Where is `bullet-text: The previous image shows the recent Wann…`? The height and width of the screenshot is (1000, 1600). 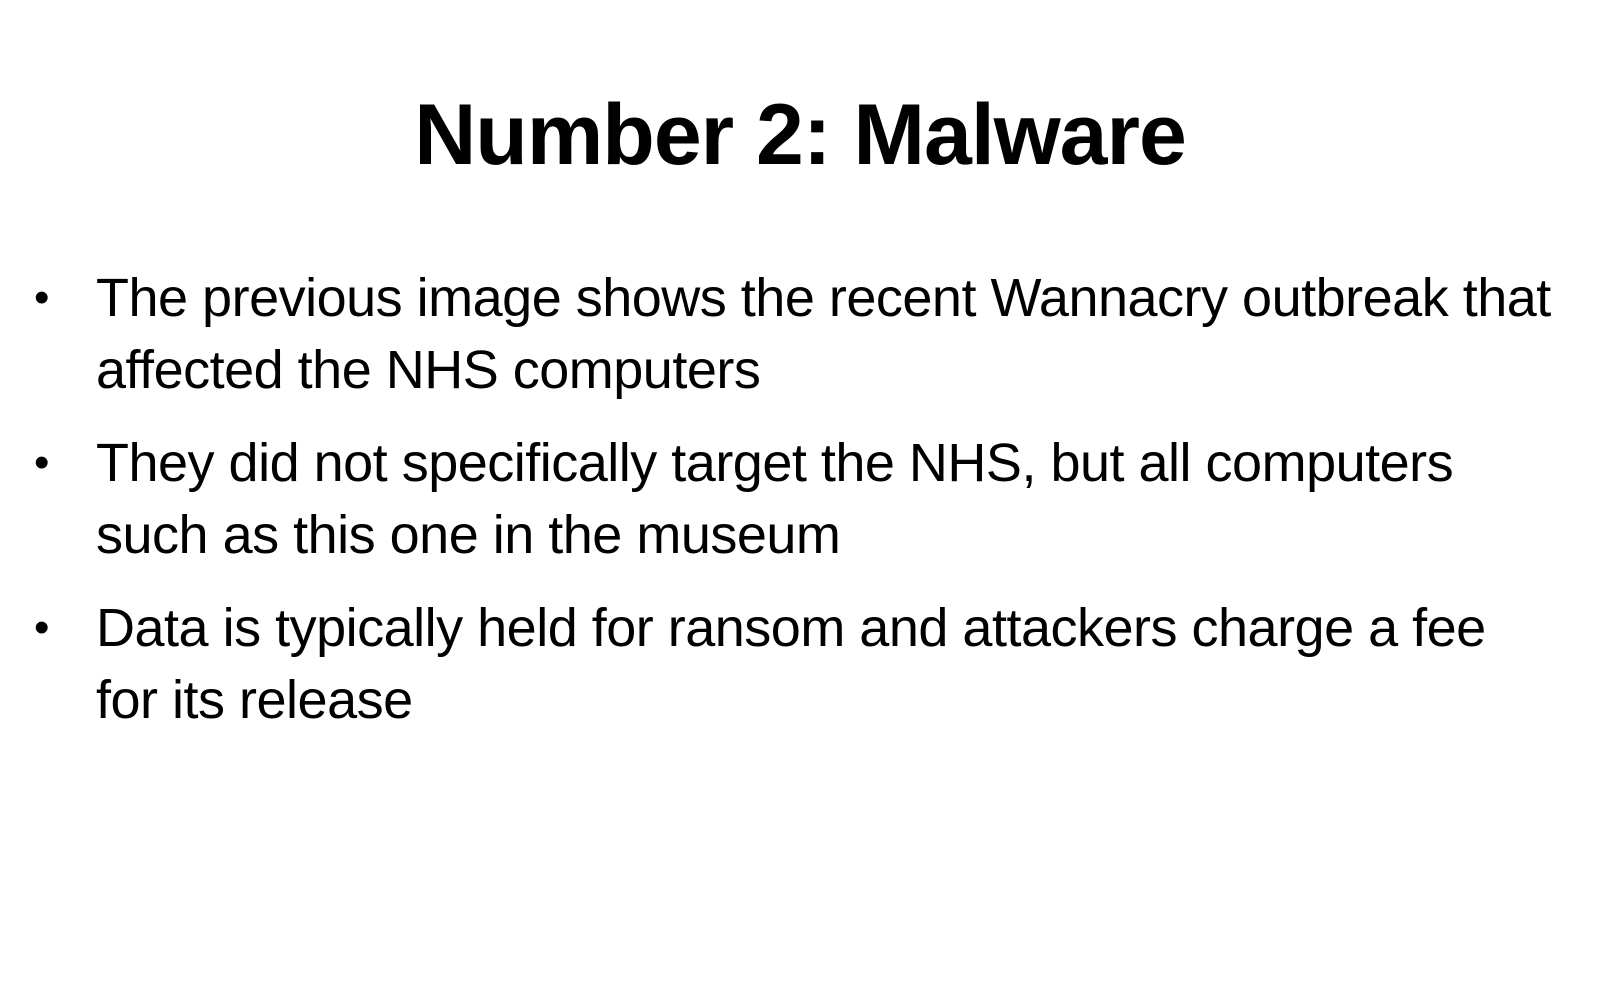
bullet-text: The previous image shows the recent Wann… is located at coordinates (823, 334).